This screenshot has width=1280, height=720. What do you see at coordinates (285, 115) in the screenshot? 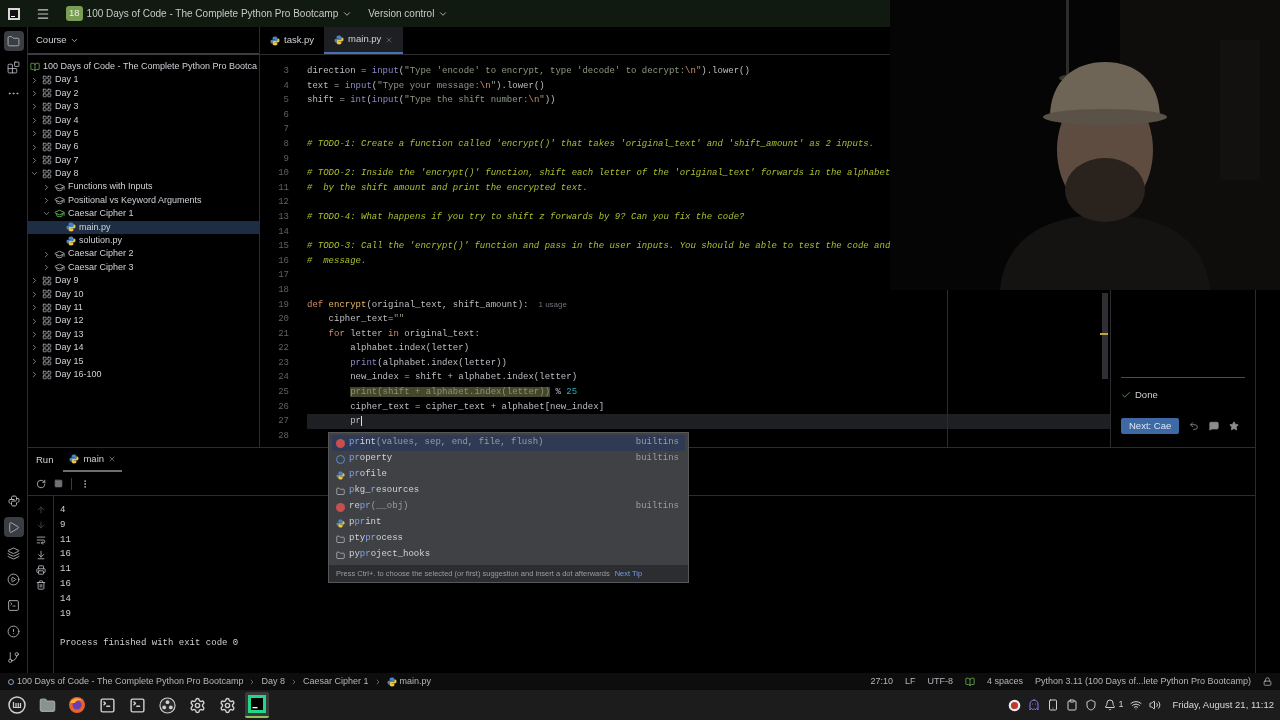
I see `line-number: 6` at bounding box center [285, 115].